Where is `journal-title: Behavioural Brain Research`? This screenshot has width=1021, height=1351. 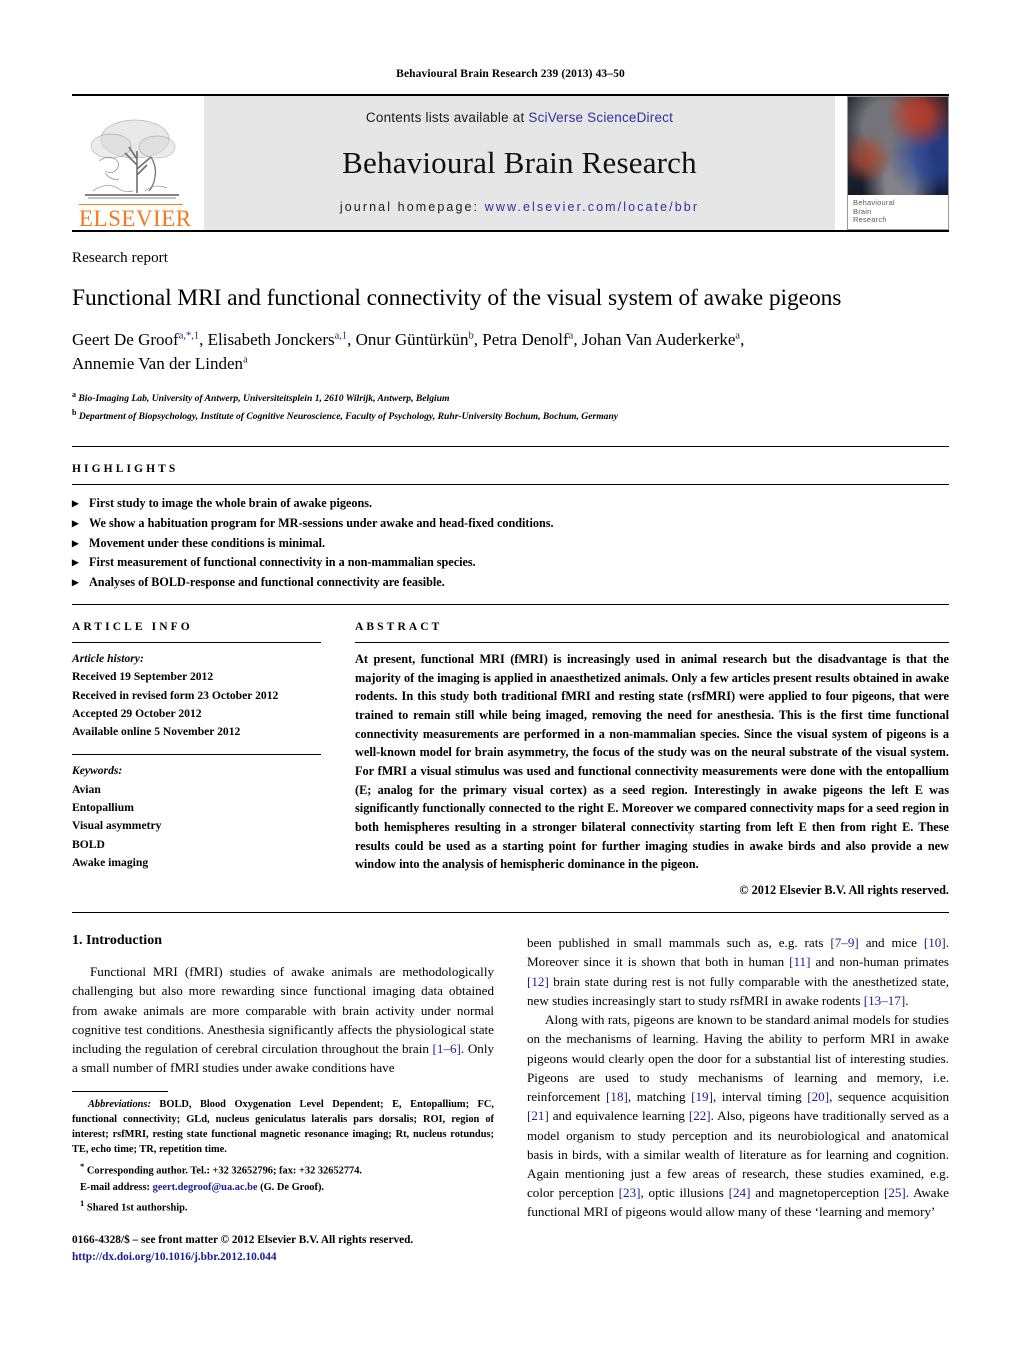 journal-title: Behavioural Brain Research is located at coordinates (519, 162).